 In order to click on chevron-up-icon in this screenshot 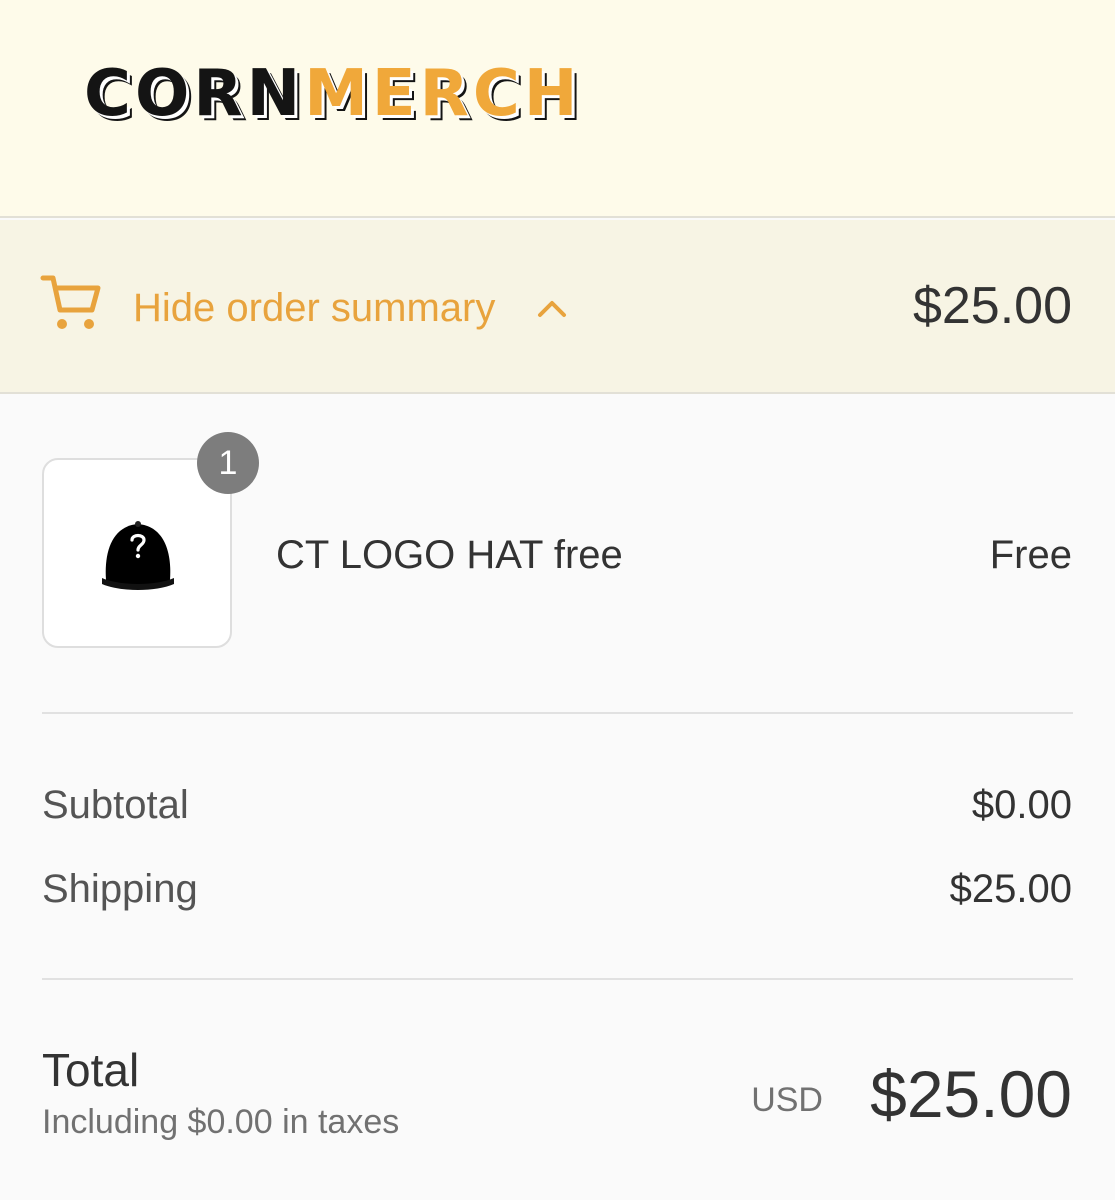, I will do `click(552, 308)`.